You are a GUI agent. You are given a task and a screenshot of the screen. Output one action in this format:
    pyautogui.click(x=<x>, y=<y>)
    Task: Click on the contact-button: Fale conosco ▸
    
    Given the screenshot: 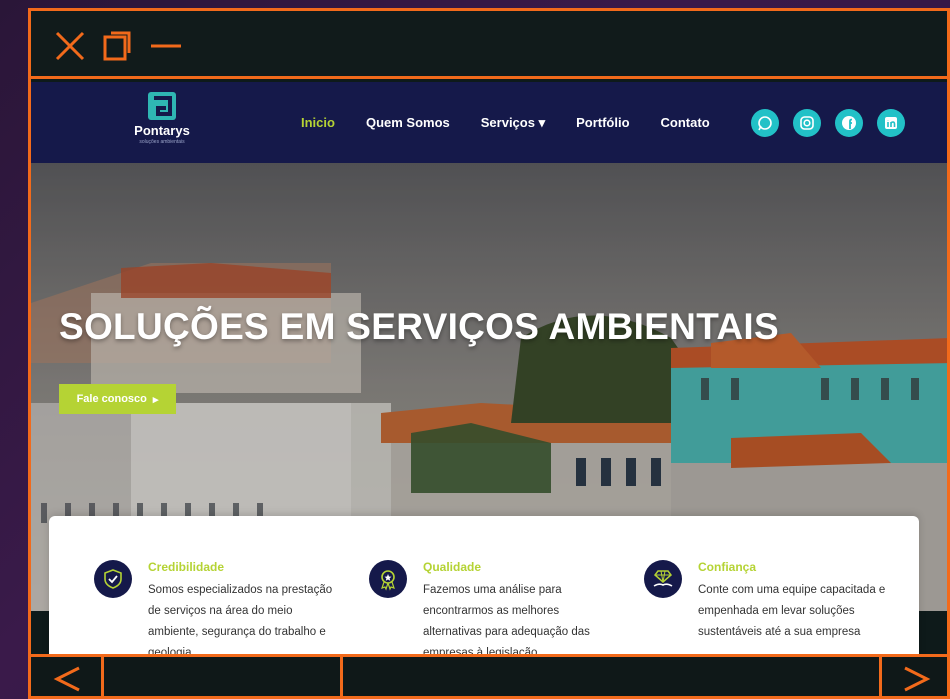 What is the action you would take?
    pyautogui.click(x=117, y=399)
    